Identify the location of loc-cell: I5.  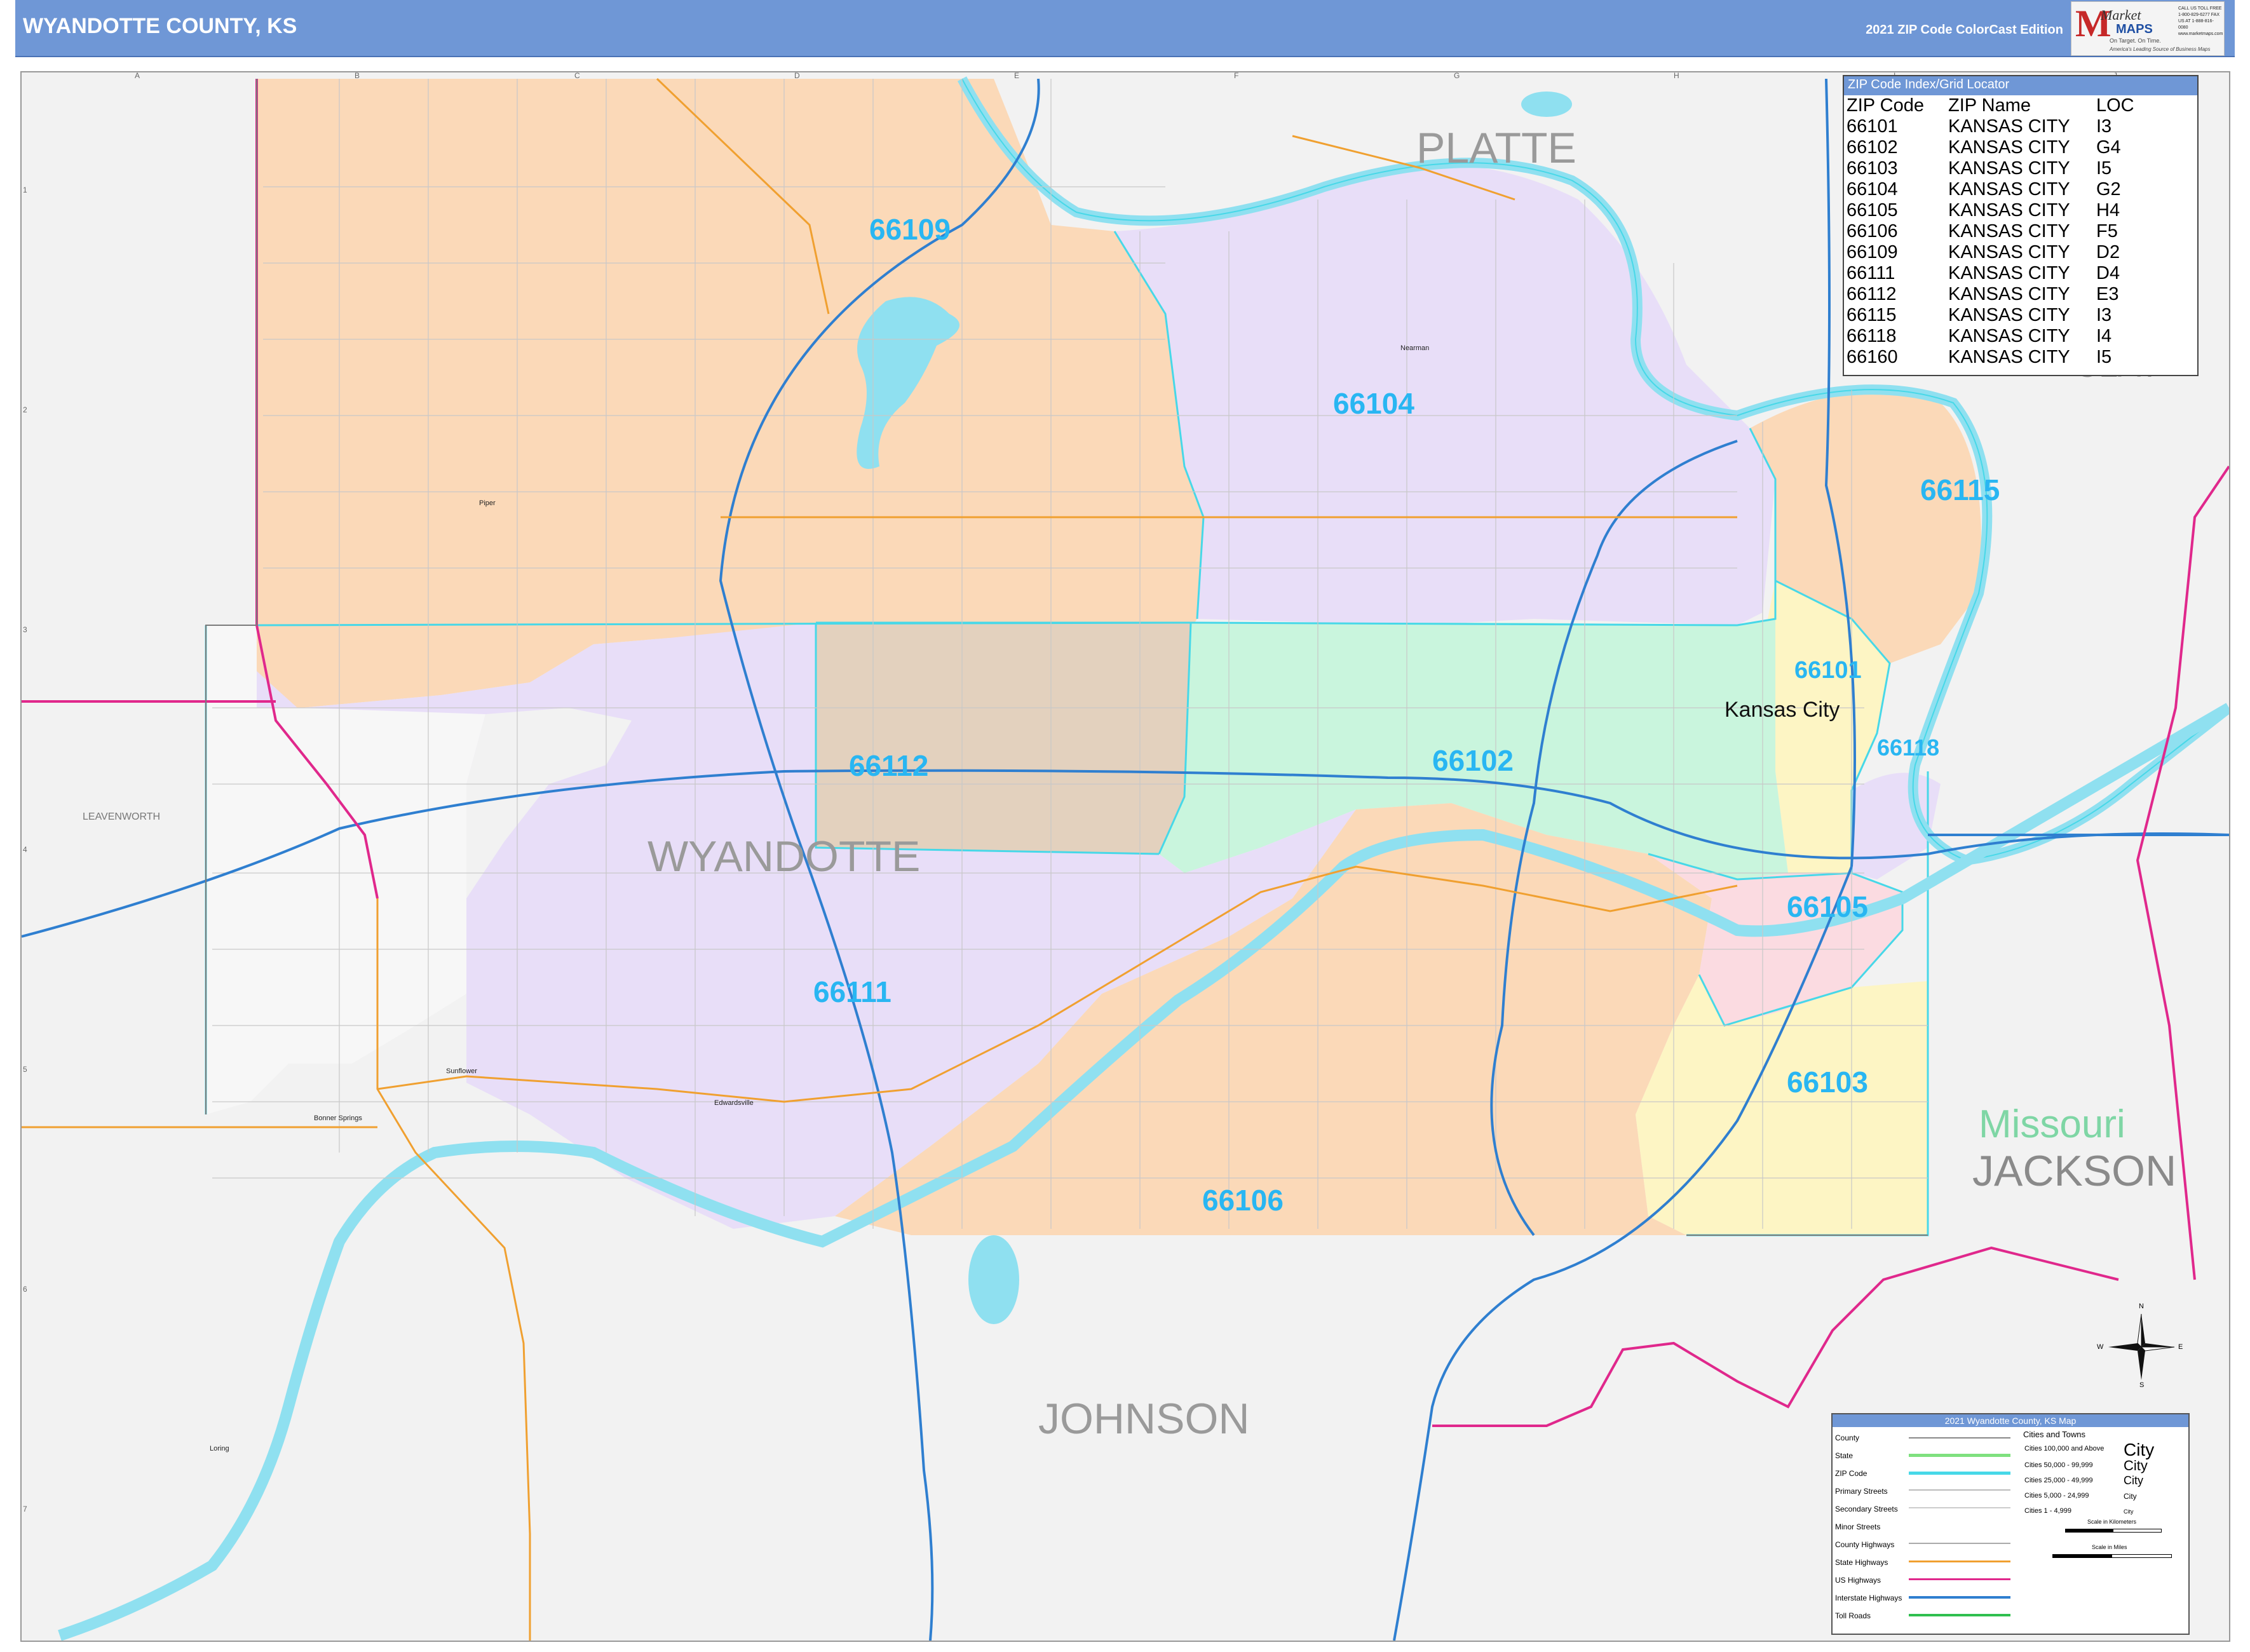
(2104, 168).